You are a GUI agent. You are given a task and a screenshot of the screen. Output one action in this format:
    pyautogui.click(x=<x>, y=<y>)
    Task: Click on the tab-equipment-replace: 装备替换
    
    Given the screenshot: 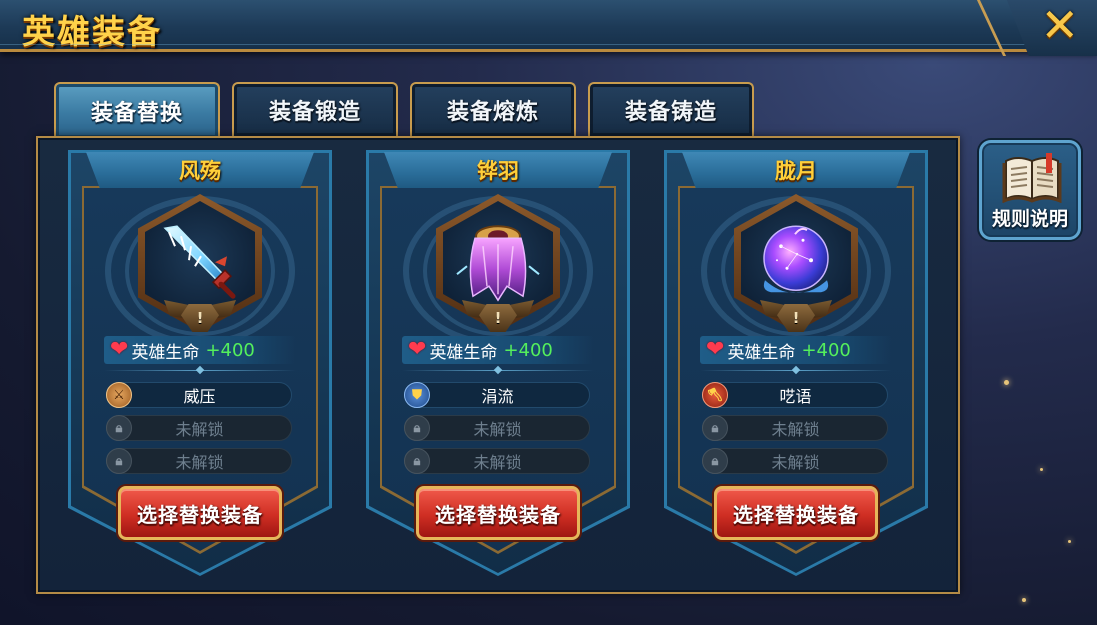 What is the action you would take?
    pyautogui.click(x=137, y=110)
    